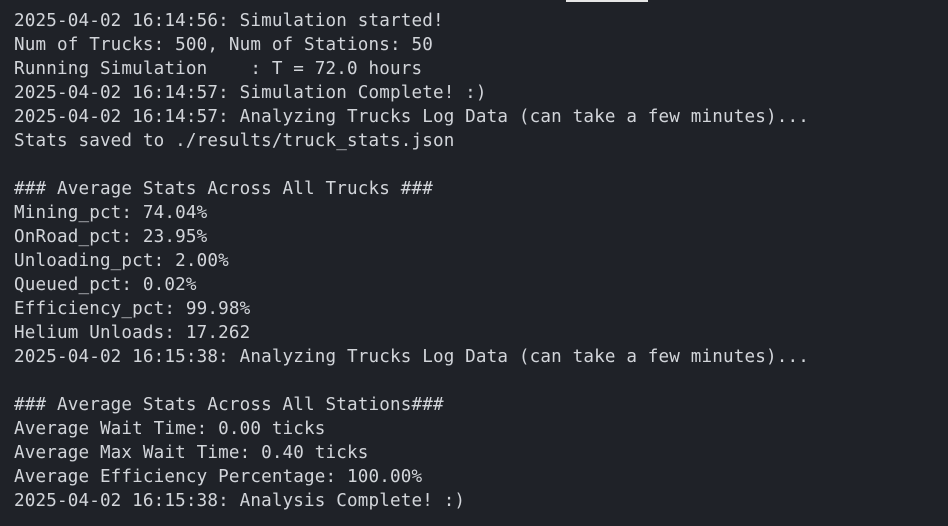 Image resolution: width=948 pixels, height=526 pixels. I want to click on section-heading-stations: ### Average Stats Across All Stations###, so click(229, 405).